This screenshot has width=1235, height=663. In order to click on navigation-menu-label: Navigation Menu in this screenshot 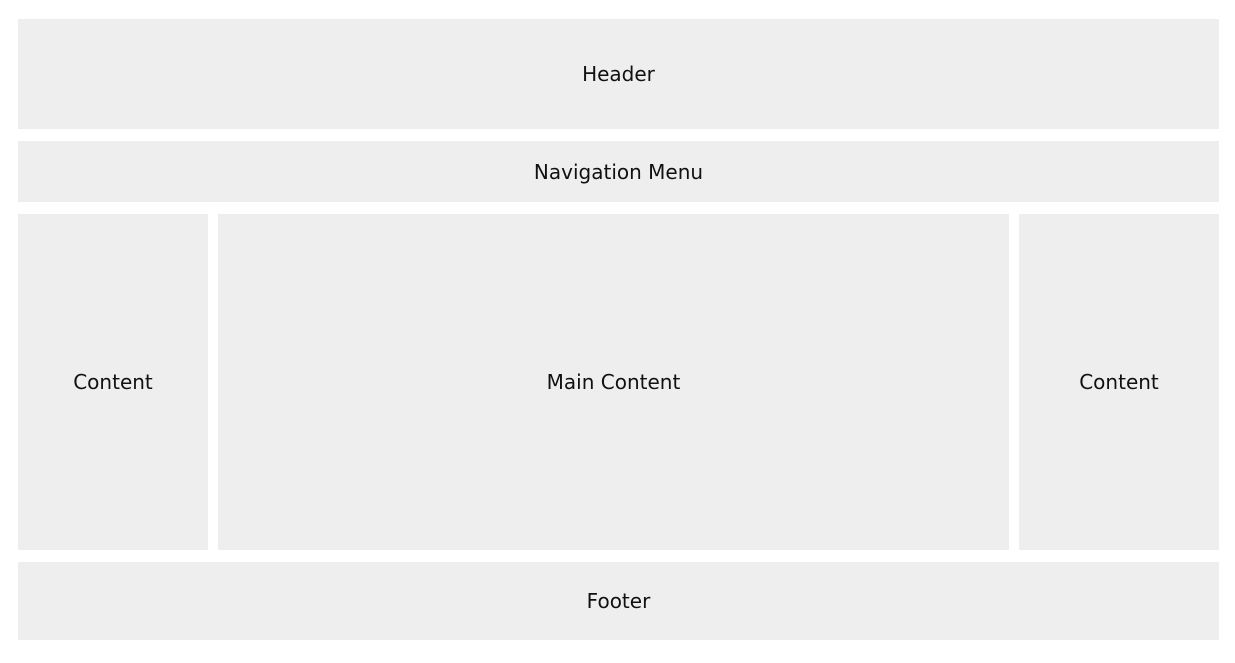, I will do `click(618, 171)`.